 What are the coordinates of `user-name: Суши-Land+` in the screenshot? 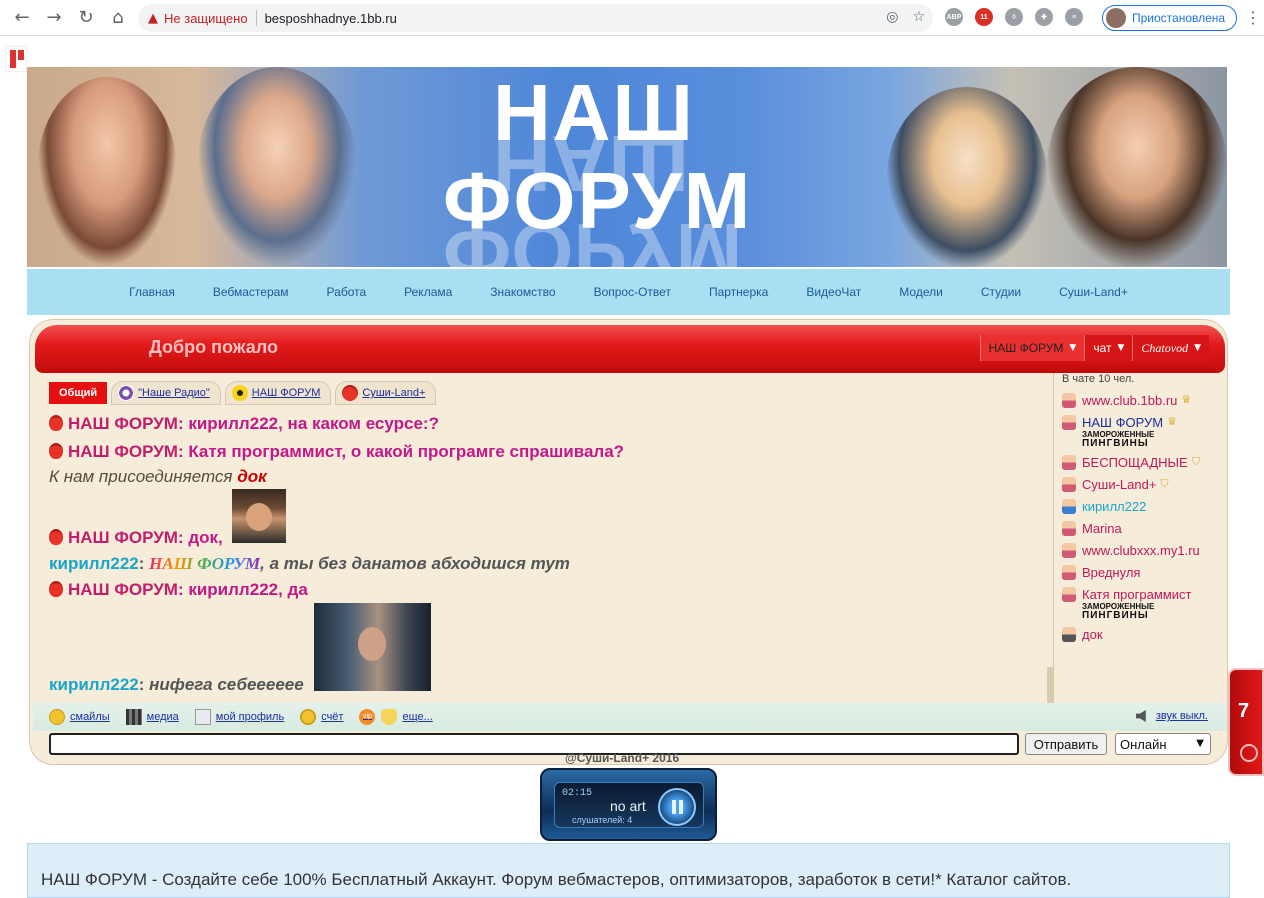 It's located at (1119, 484).